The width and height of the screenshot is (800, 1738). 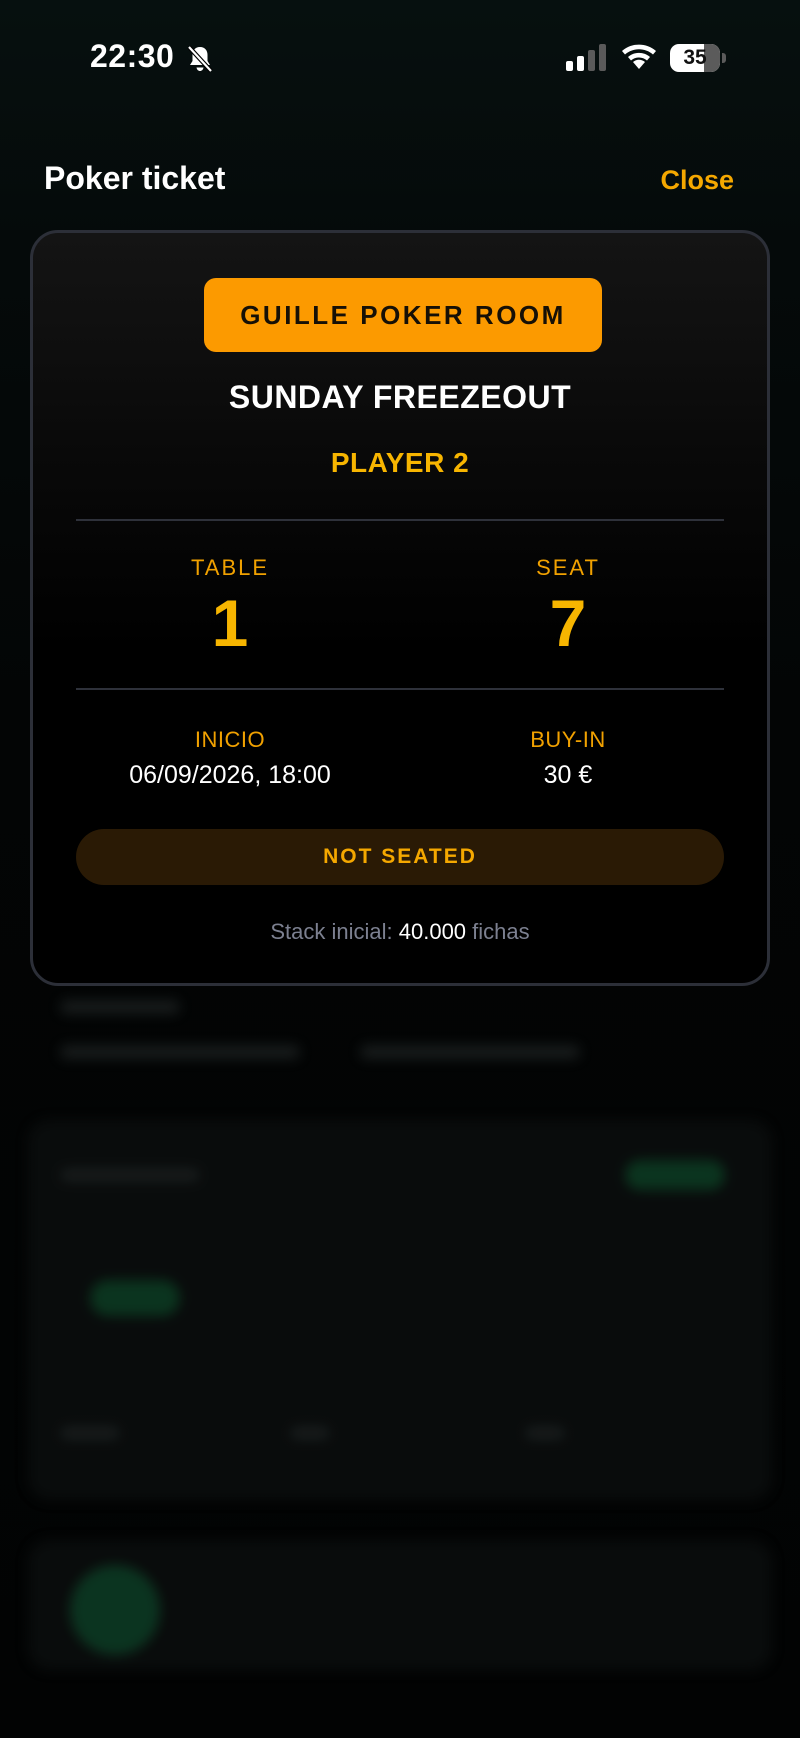 I want to click on bell-slash-icon, so click(x=200, y=59).